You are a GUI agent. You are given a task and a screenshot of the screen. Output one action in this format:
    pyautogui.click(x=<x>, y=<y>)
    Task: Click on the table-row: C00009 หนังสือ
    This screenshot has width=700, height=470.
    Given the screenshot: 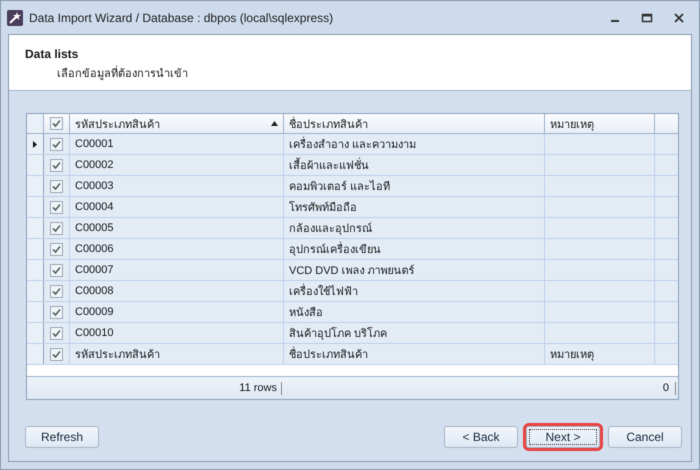 What is the action you would take?
    pyautogui.click(x=352, y=312)
    